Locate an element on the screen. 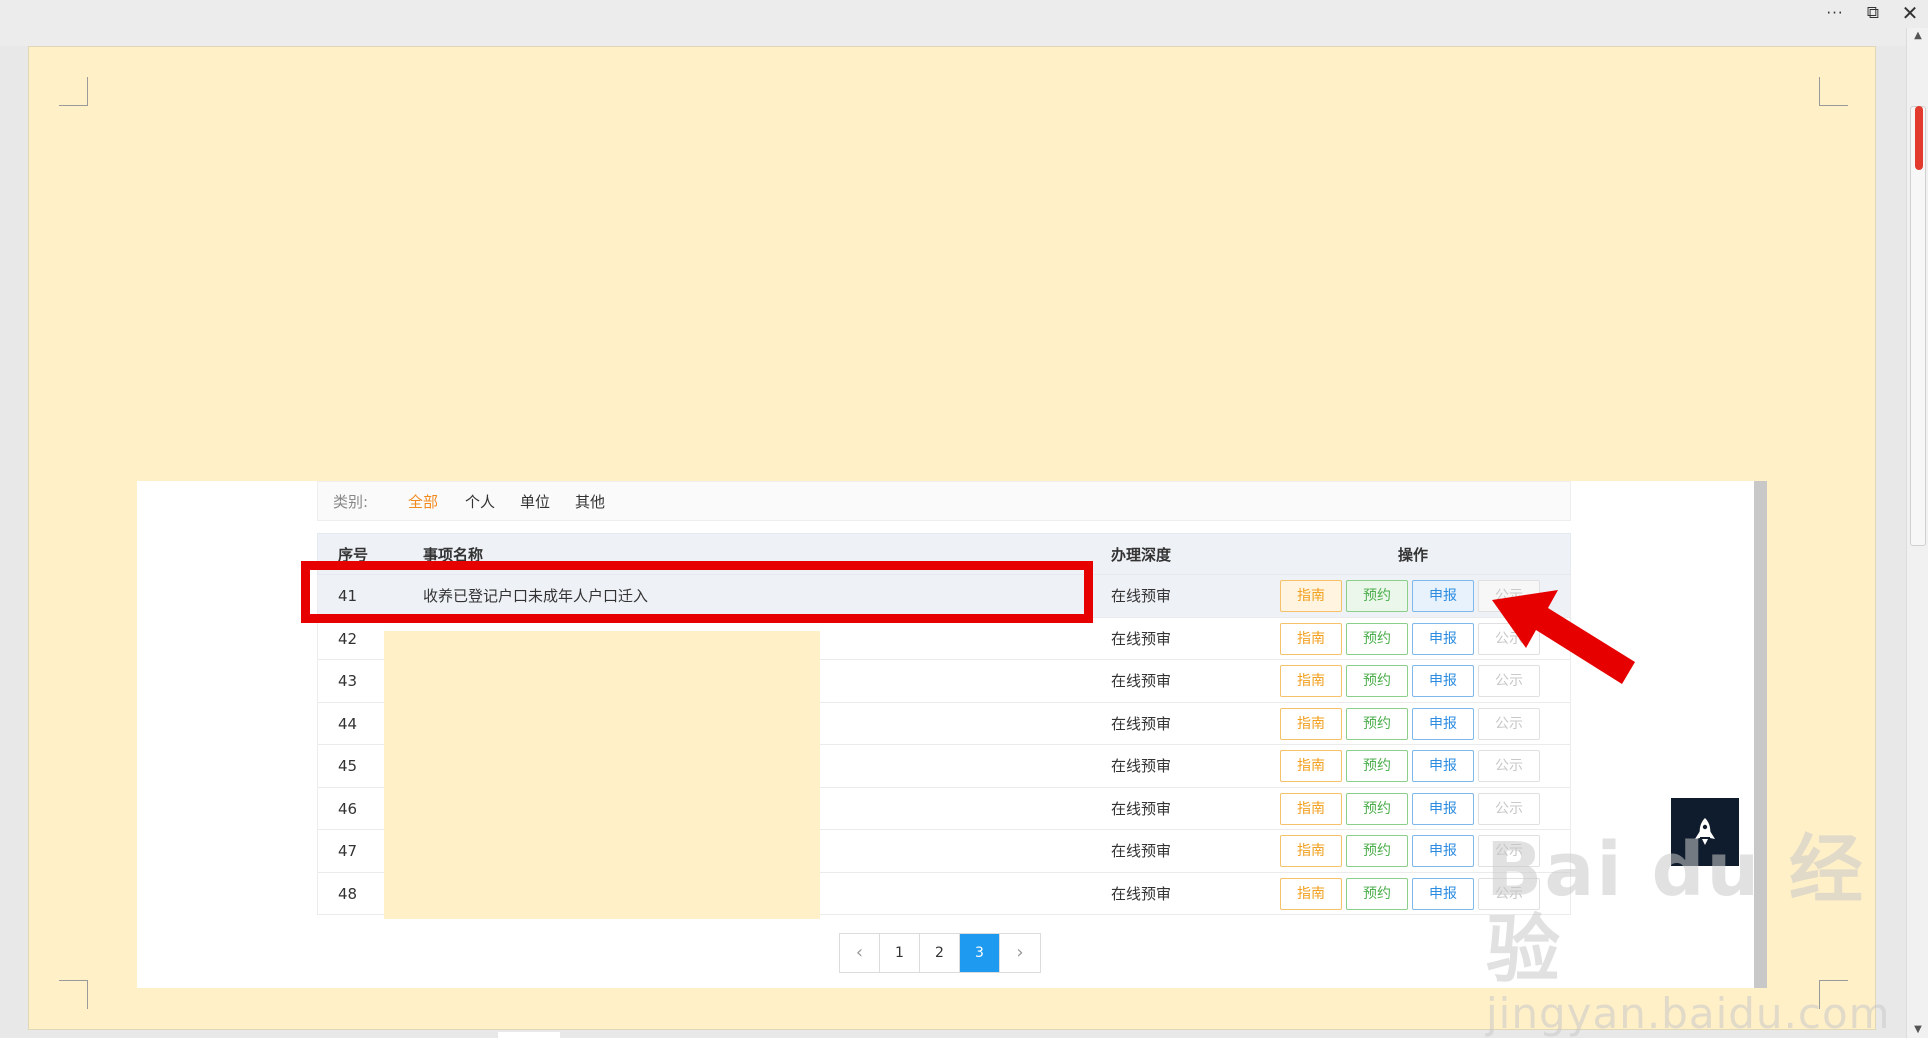  header-operations: 操作 is located at coordinates (1413, 555).